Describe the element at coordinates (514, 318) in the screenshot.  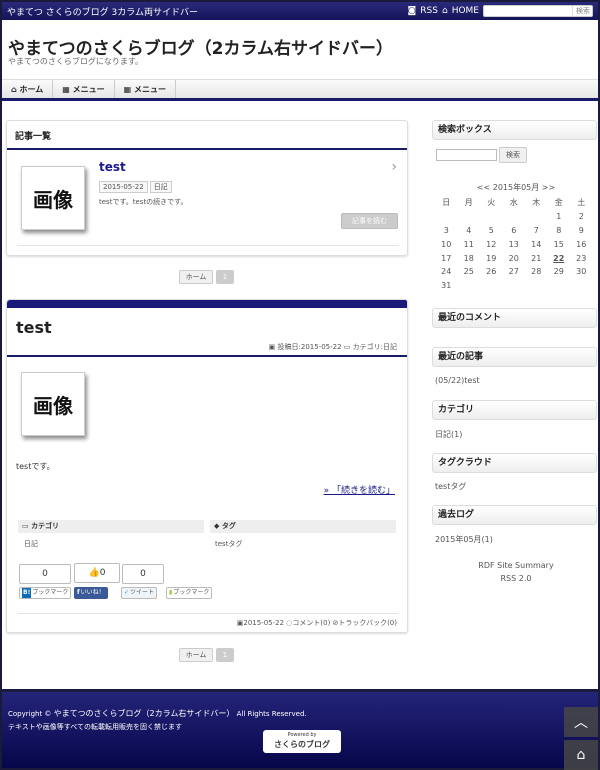
I see `recent-comments-title: 最近のコメント` at that location.